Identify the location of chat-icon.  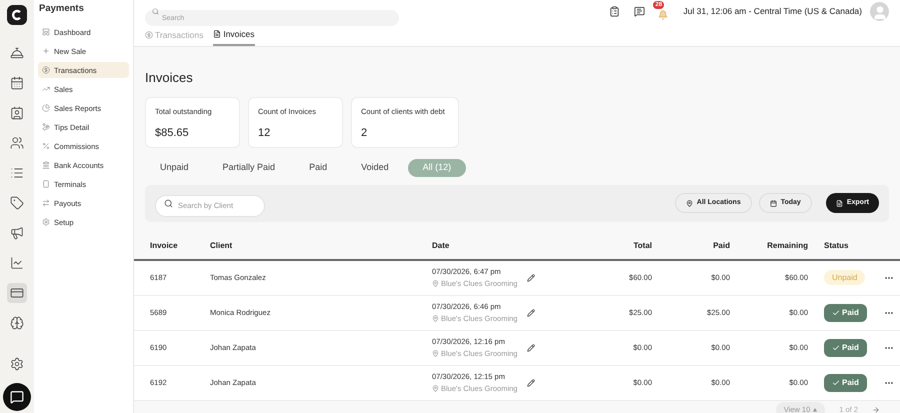
(17, 397).